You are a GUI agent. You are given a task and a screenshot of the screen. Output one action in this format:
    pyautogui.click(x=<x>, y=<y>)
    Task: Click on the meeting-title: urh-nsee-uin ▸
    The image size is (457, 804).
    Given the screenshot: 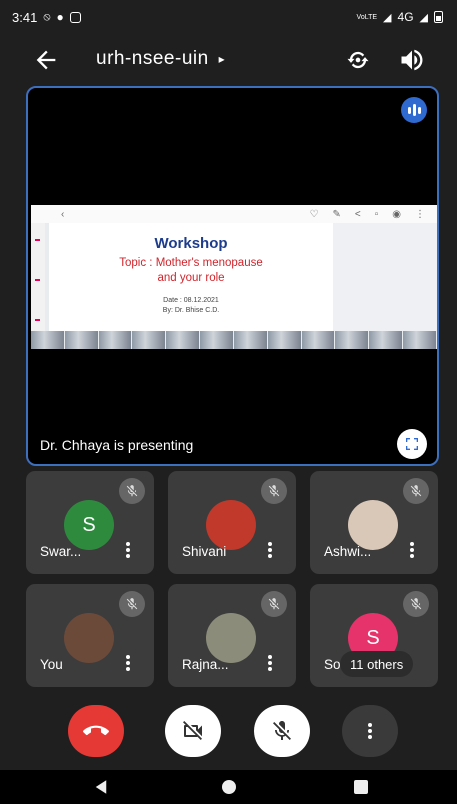 What is the action you would take?
    pyautogui.click(x=160, y=59)
    